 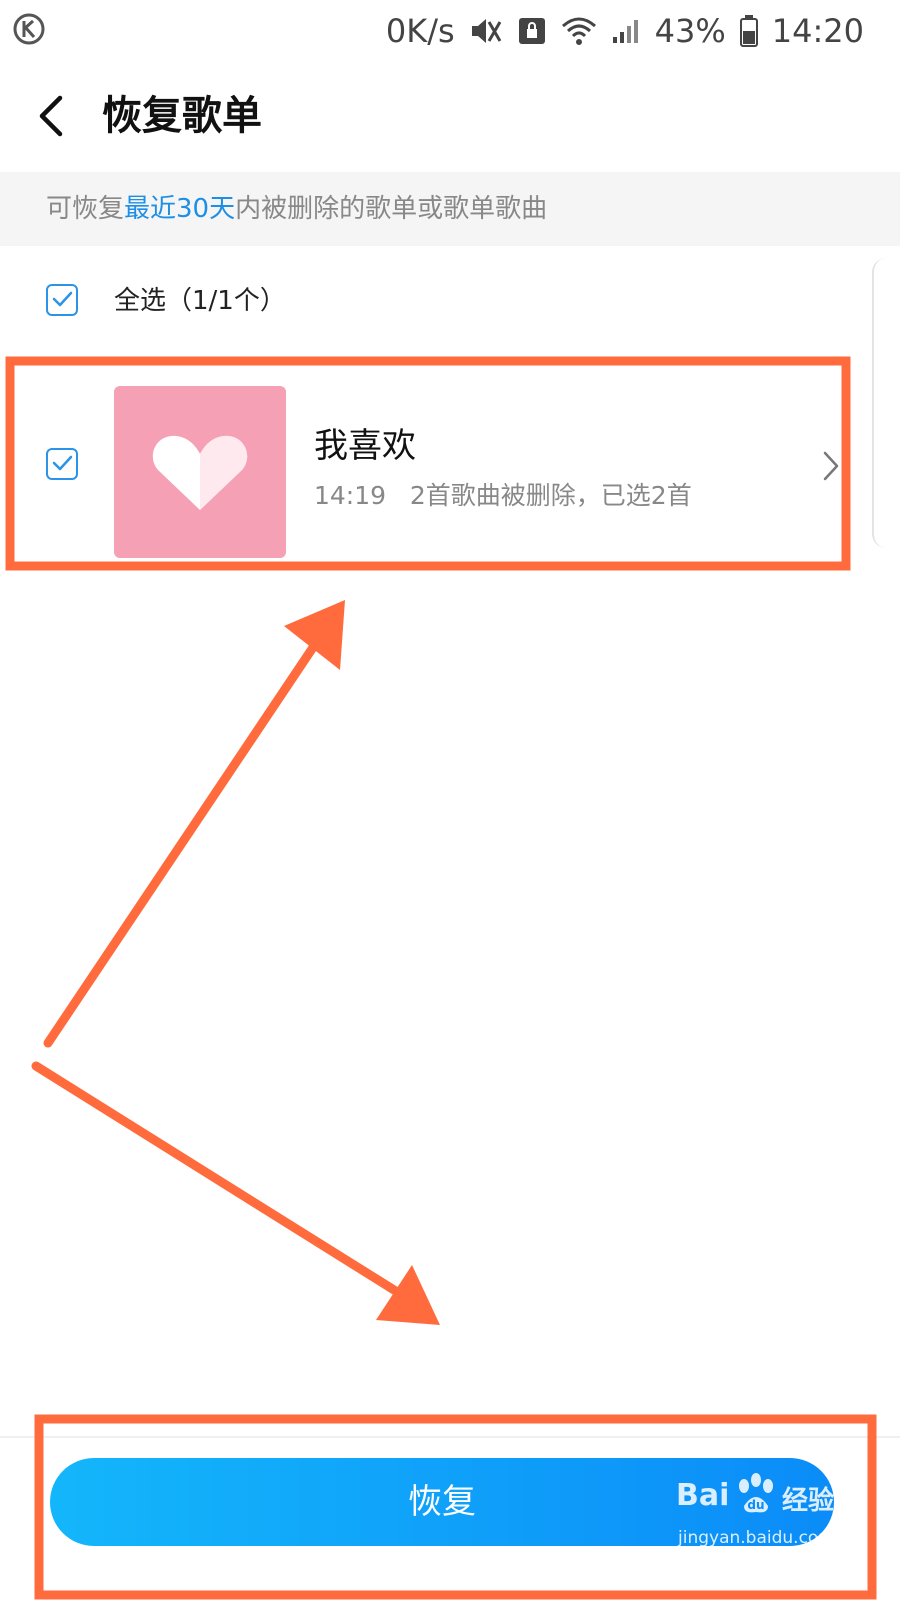 I want to click on back-icon, so click(x=51, y=116).